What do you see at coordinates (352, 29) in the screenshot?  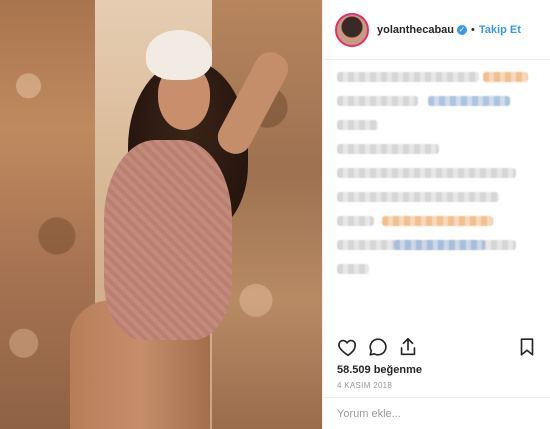 I see `avatar` at bounding box center [352, 29].